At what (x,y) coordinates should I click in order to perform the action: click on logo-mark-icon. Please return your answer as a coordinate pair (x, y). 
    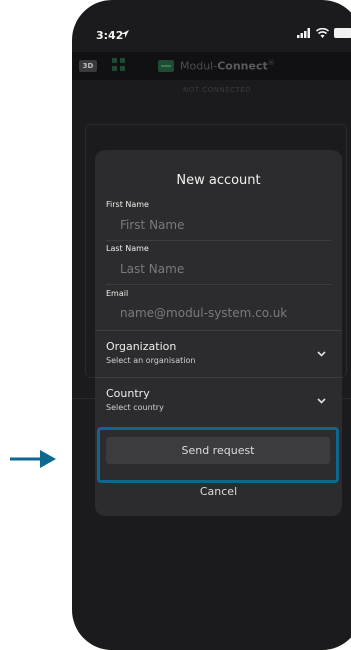
    Looking at the image, I should click on (166, 65).